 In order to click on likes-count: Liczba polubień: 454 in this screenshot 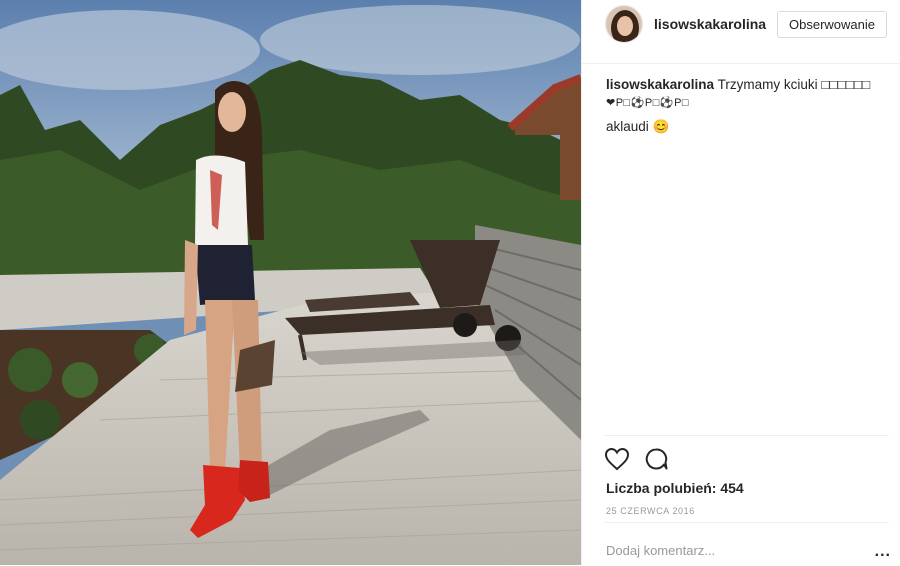, I will do `click(675, 488)`.